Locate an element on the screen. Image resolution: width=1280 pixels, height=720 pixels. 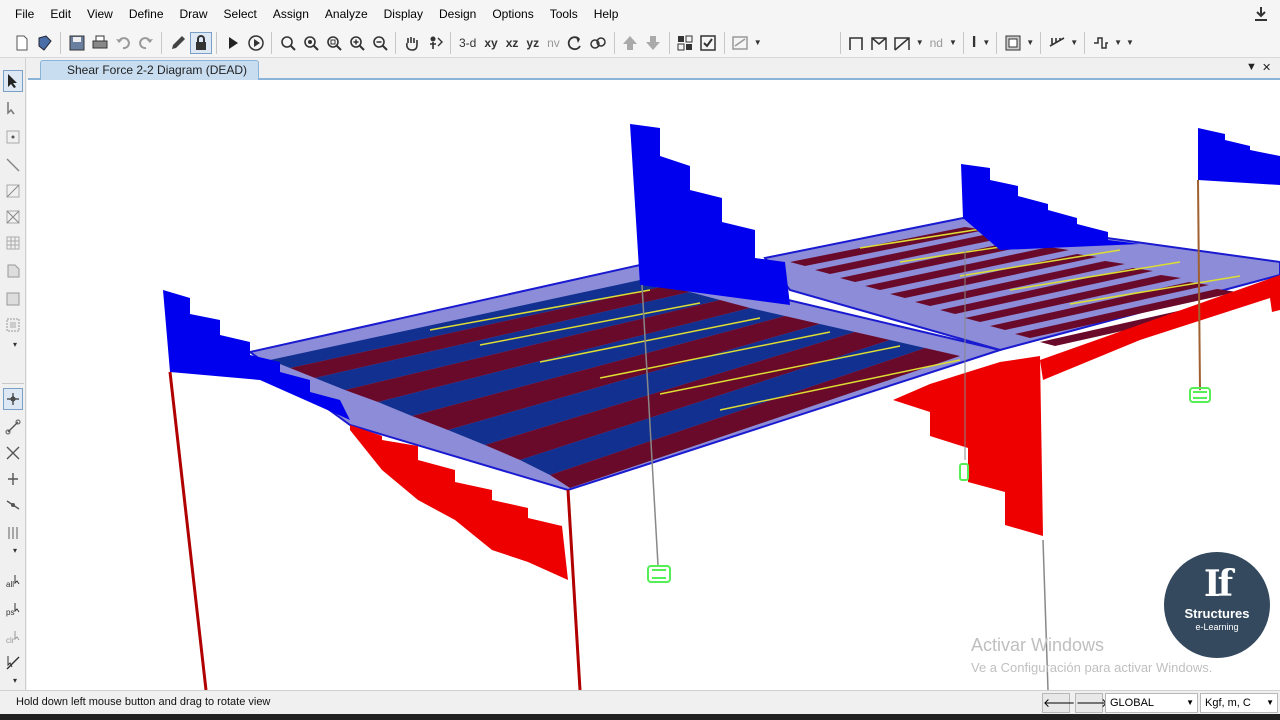
previous-select-icon: ps is located at coordinates (13, 609).